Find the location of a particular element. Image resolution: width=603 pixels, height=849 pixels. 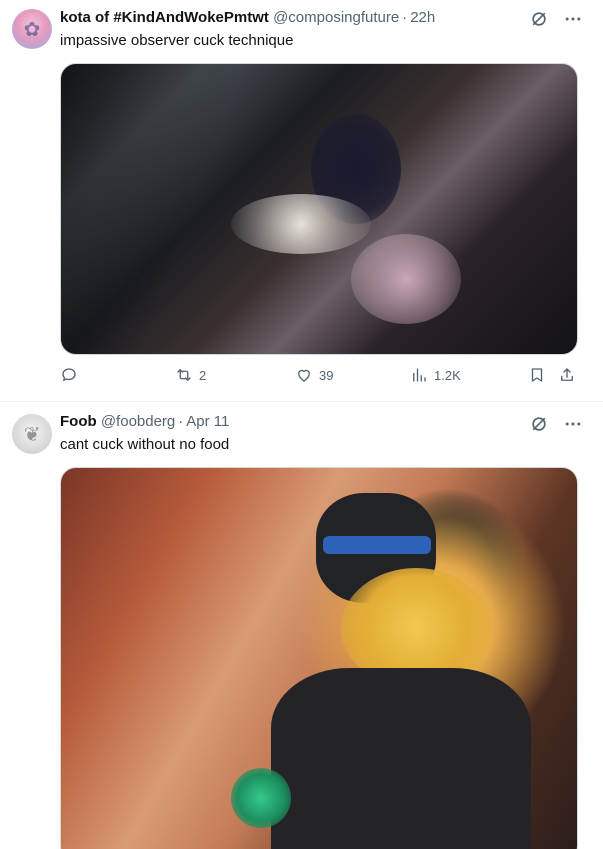

avatar-figure-icon: ✿ is located at coordinates (32, 29).